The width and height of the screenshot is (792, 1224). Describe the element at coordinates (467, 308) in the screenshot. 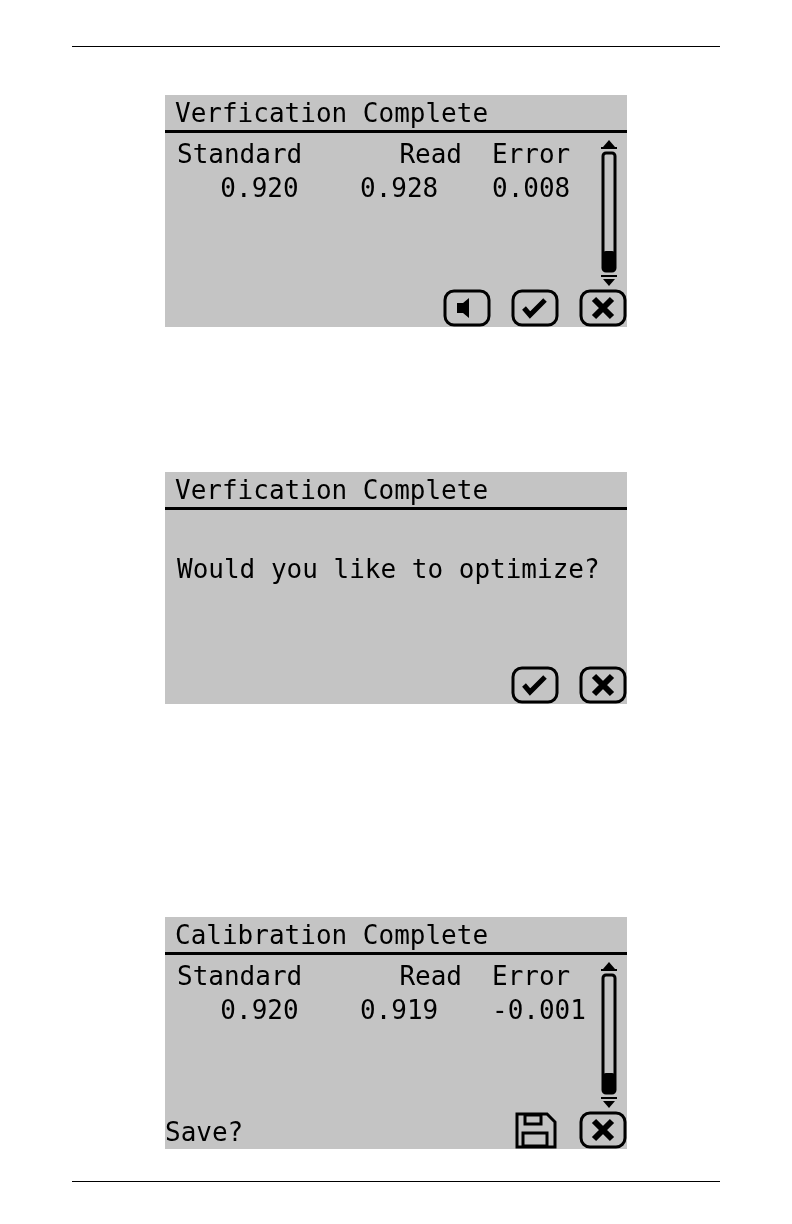

I see `speaker-icon` at that location.